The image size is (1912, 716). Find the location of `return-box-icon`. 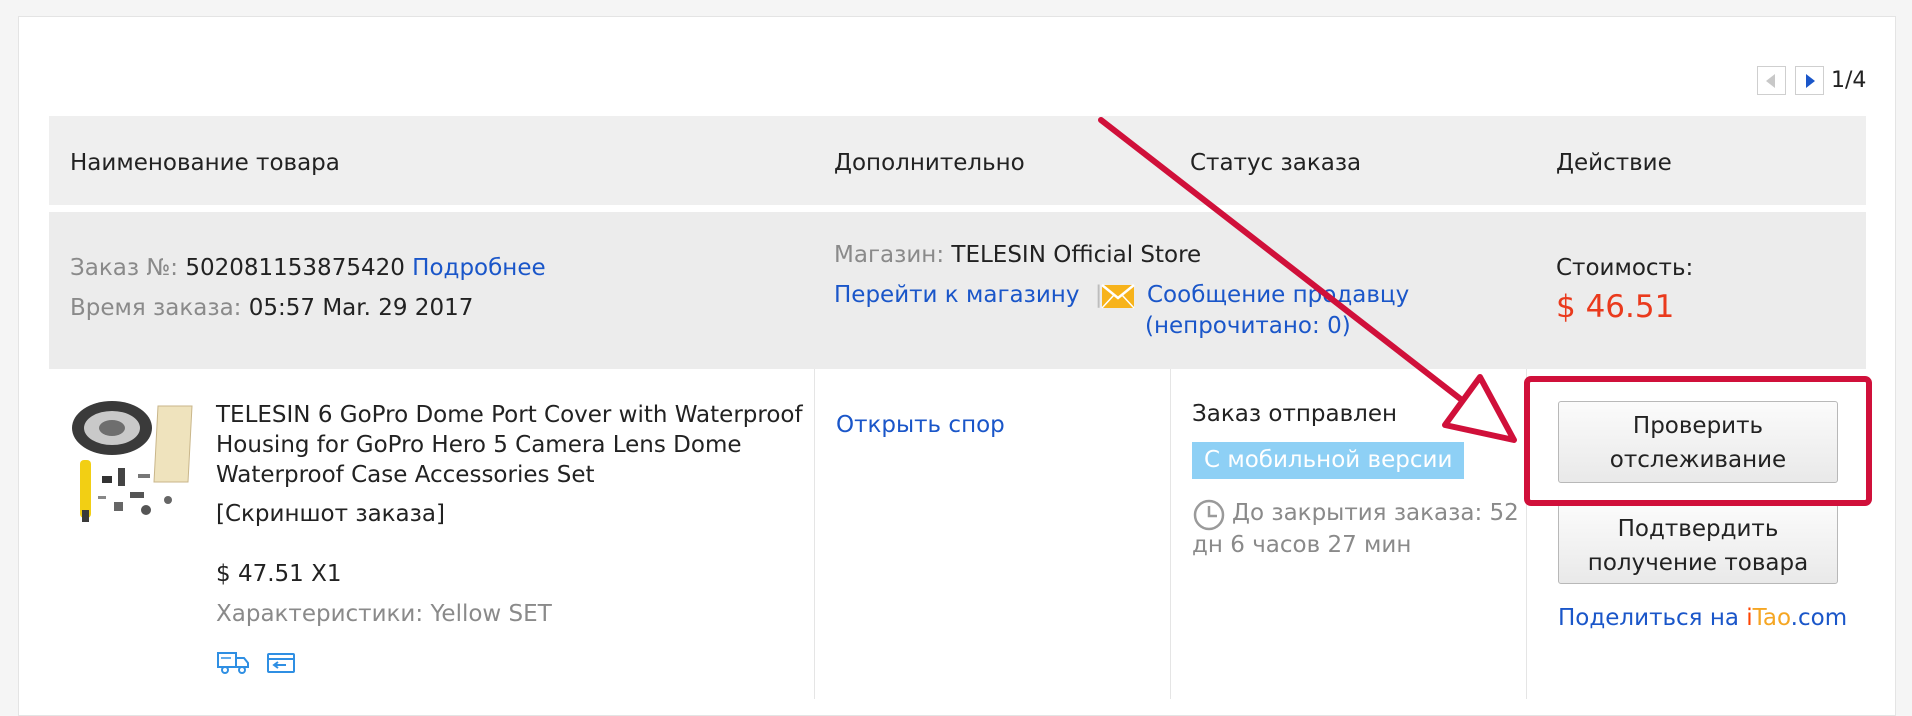

return-box-icon is located at coordinates (281, 663).